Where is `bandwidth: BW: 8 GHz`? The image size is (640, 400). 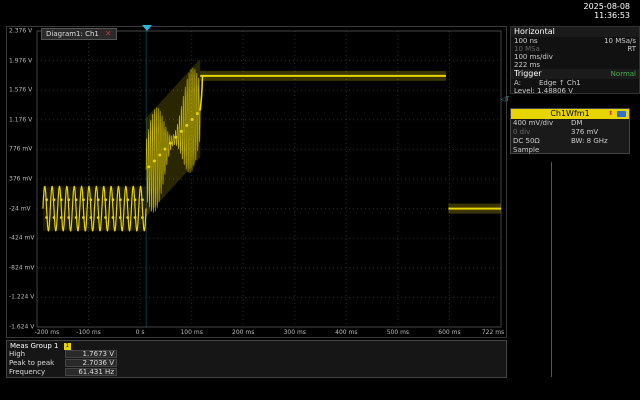 bandwidth: BW: 8 GHz is located at coordinates (589, 141).